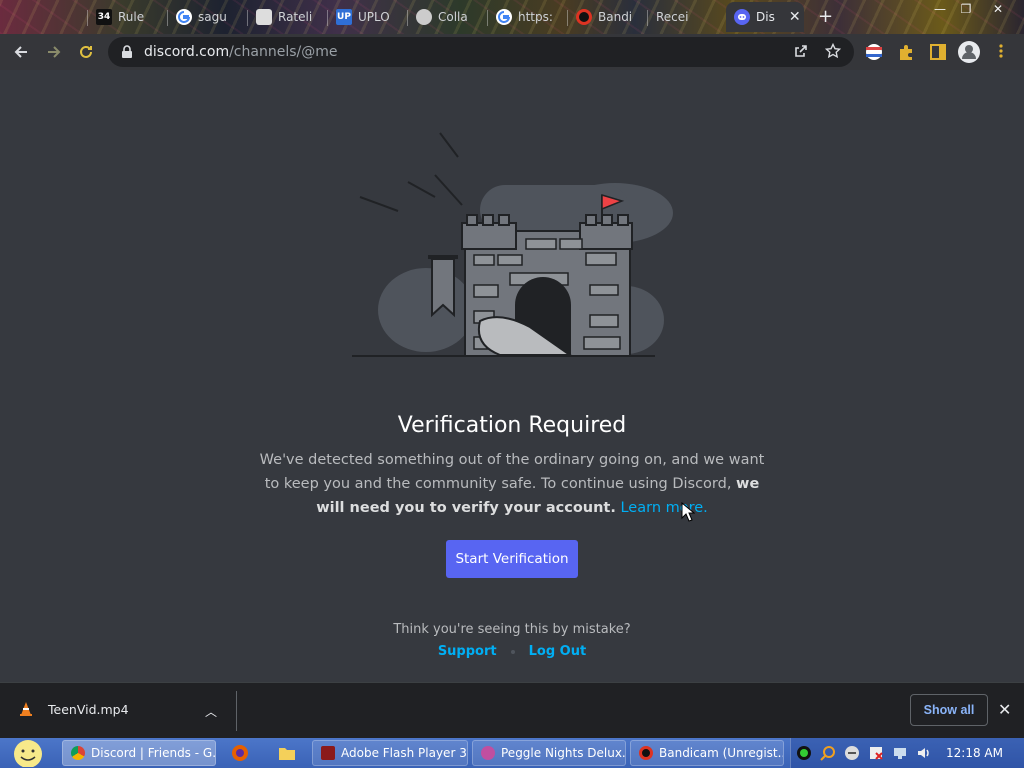 Image resolution: width=1024 pixels, height=768 pixels. What do you see at coordinates (900, 753) in the screenshot?
I see `network-icon` at bounding box center [900, 753].